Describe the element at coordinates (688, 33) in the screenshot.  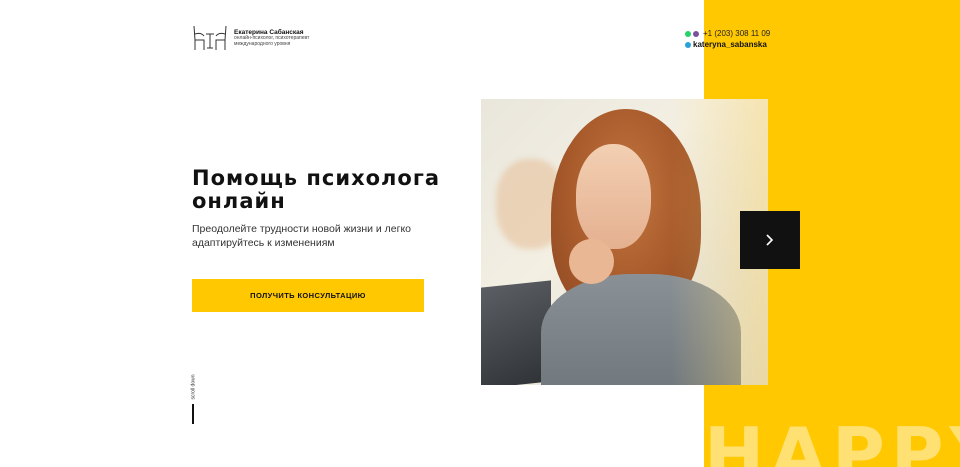
I see `whatsapp-icon` at that location.